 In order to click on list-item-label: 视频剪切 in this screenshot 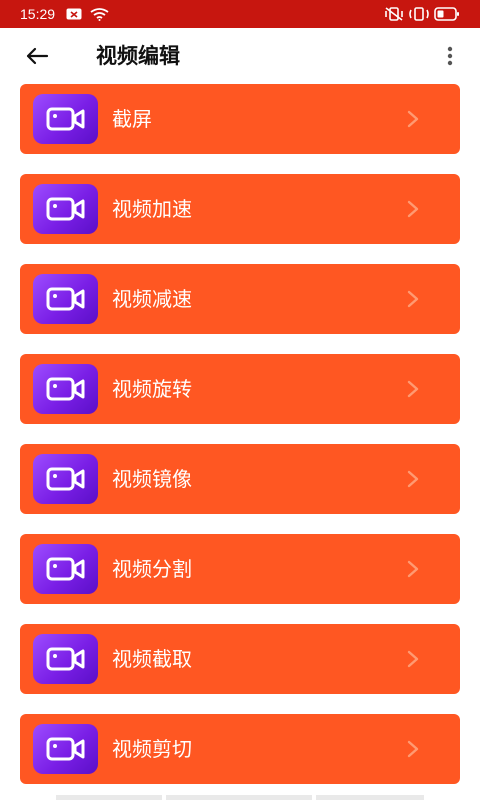, I will do `click(152, 749)`.